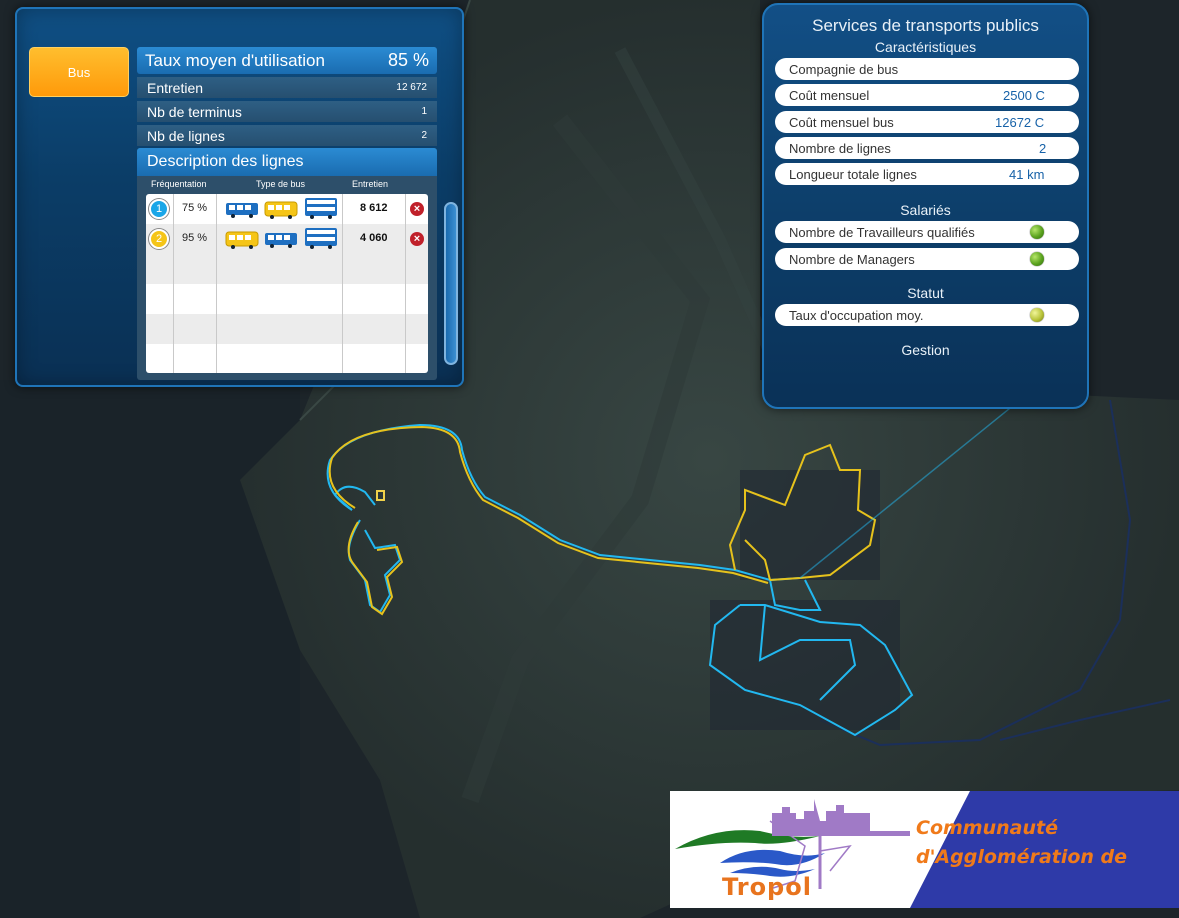 Image resolution: width=1179 pixels, height=918 pixels. I want to click on field-label: Coût mensuel, so click(829, 95).